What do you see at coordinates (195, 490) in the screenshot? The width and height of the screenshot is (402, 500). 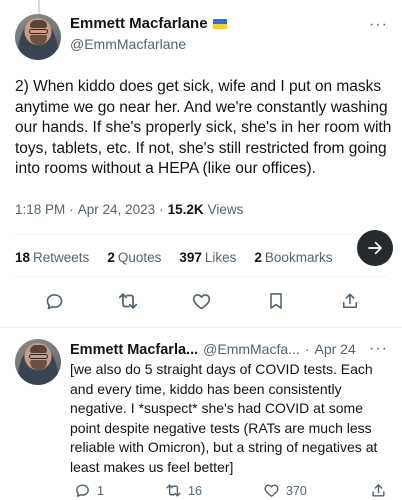 I see `retweet-count: 16` at bounding box center [195, 490].